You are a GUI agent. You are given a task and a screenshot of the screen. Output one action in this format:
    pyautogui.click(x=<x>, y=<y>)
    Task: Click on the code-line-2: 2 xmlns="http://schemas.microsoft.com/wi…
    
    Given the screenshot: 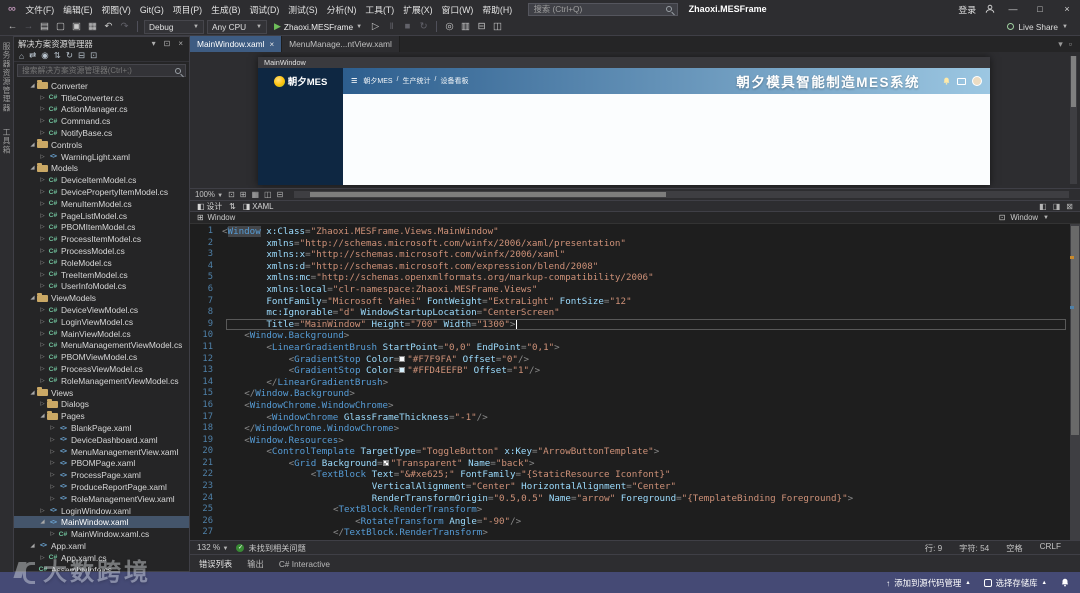 What is the action you would take?
    pyautogui.click(x=630, y=244)
    